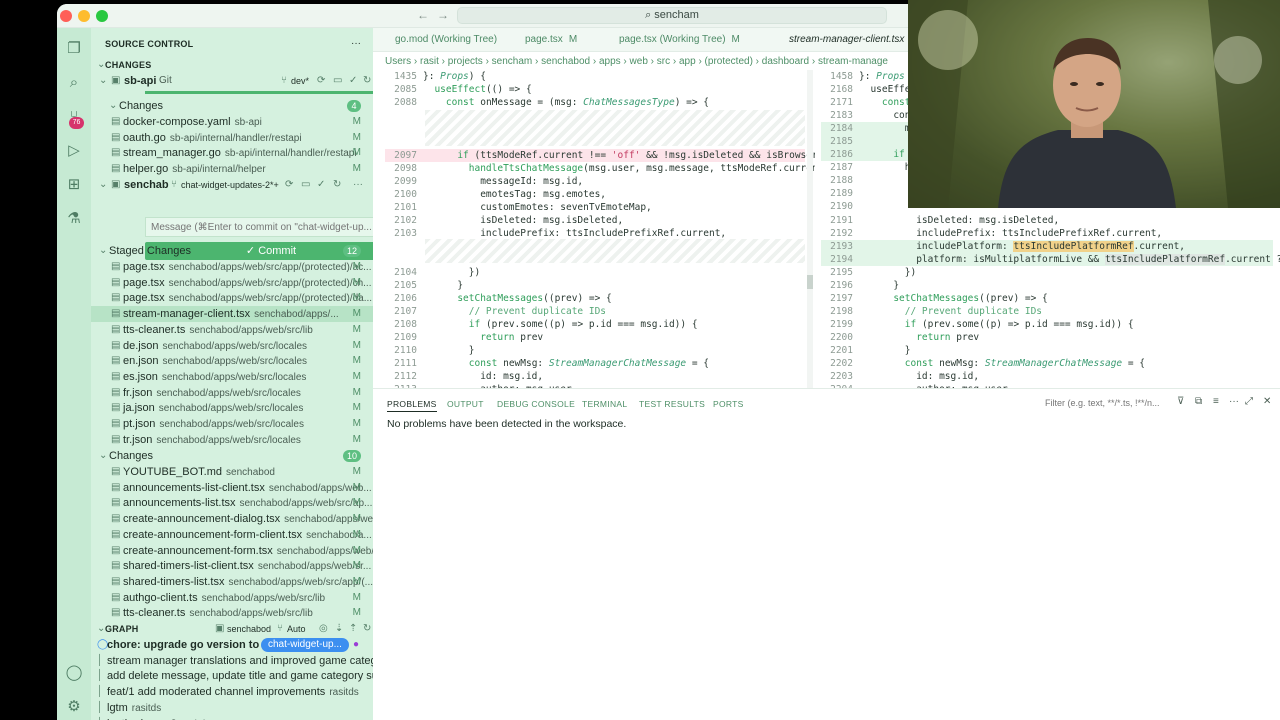  Describe the element at coordinates (259, 227) in the screenshot. I see `commit-message-input` at that location.